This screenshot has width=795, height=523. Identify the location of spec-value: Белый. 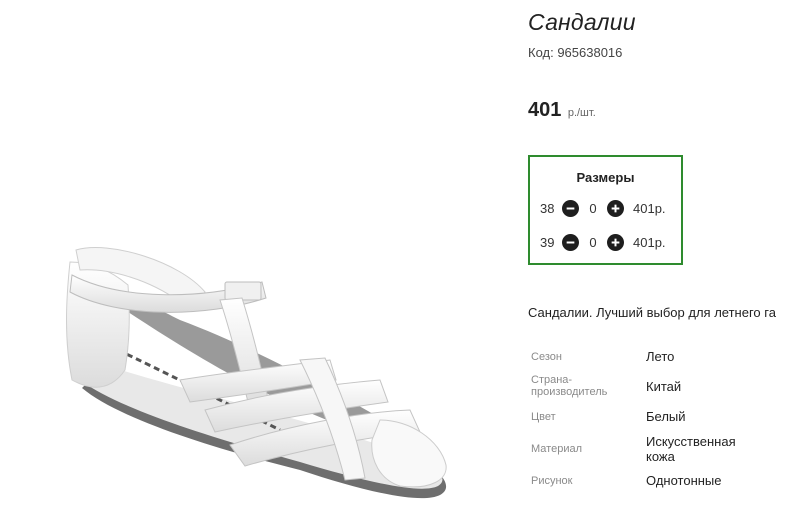
(666, 416).